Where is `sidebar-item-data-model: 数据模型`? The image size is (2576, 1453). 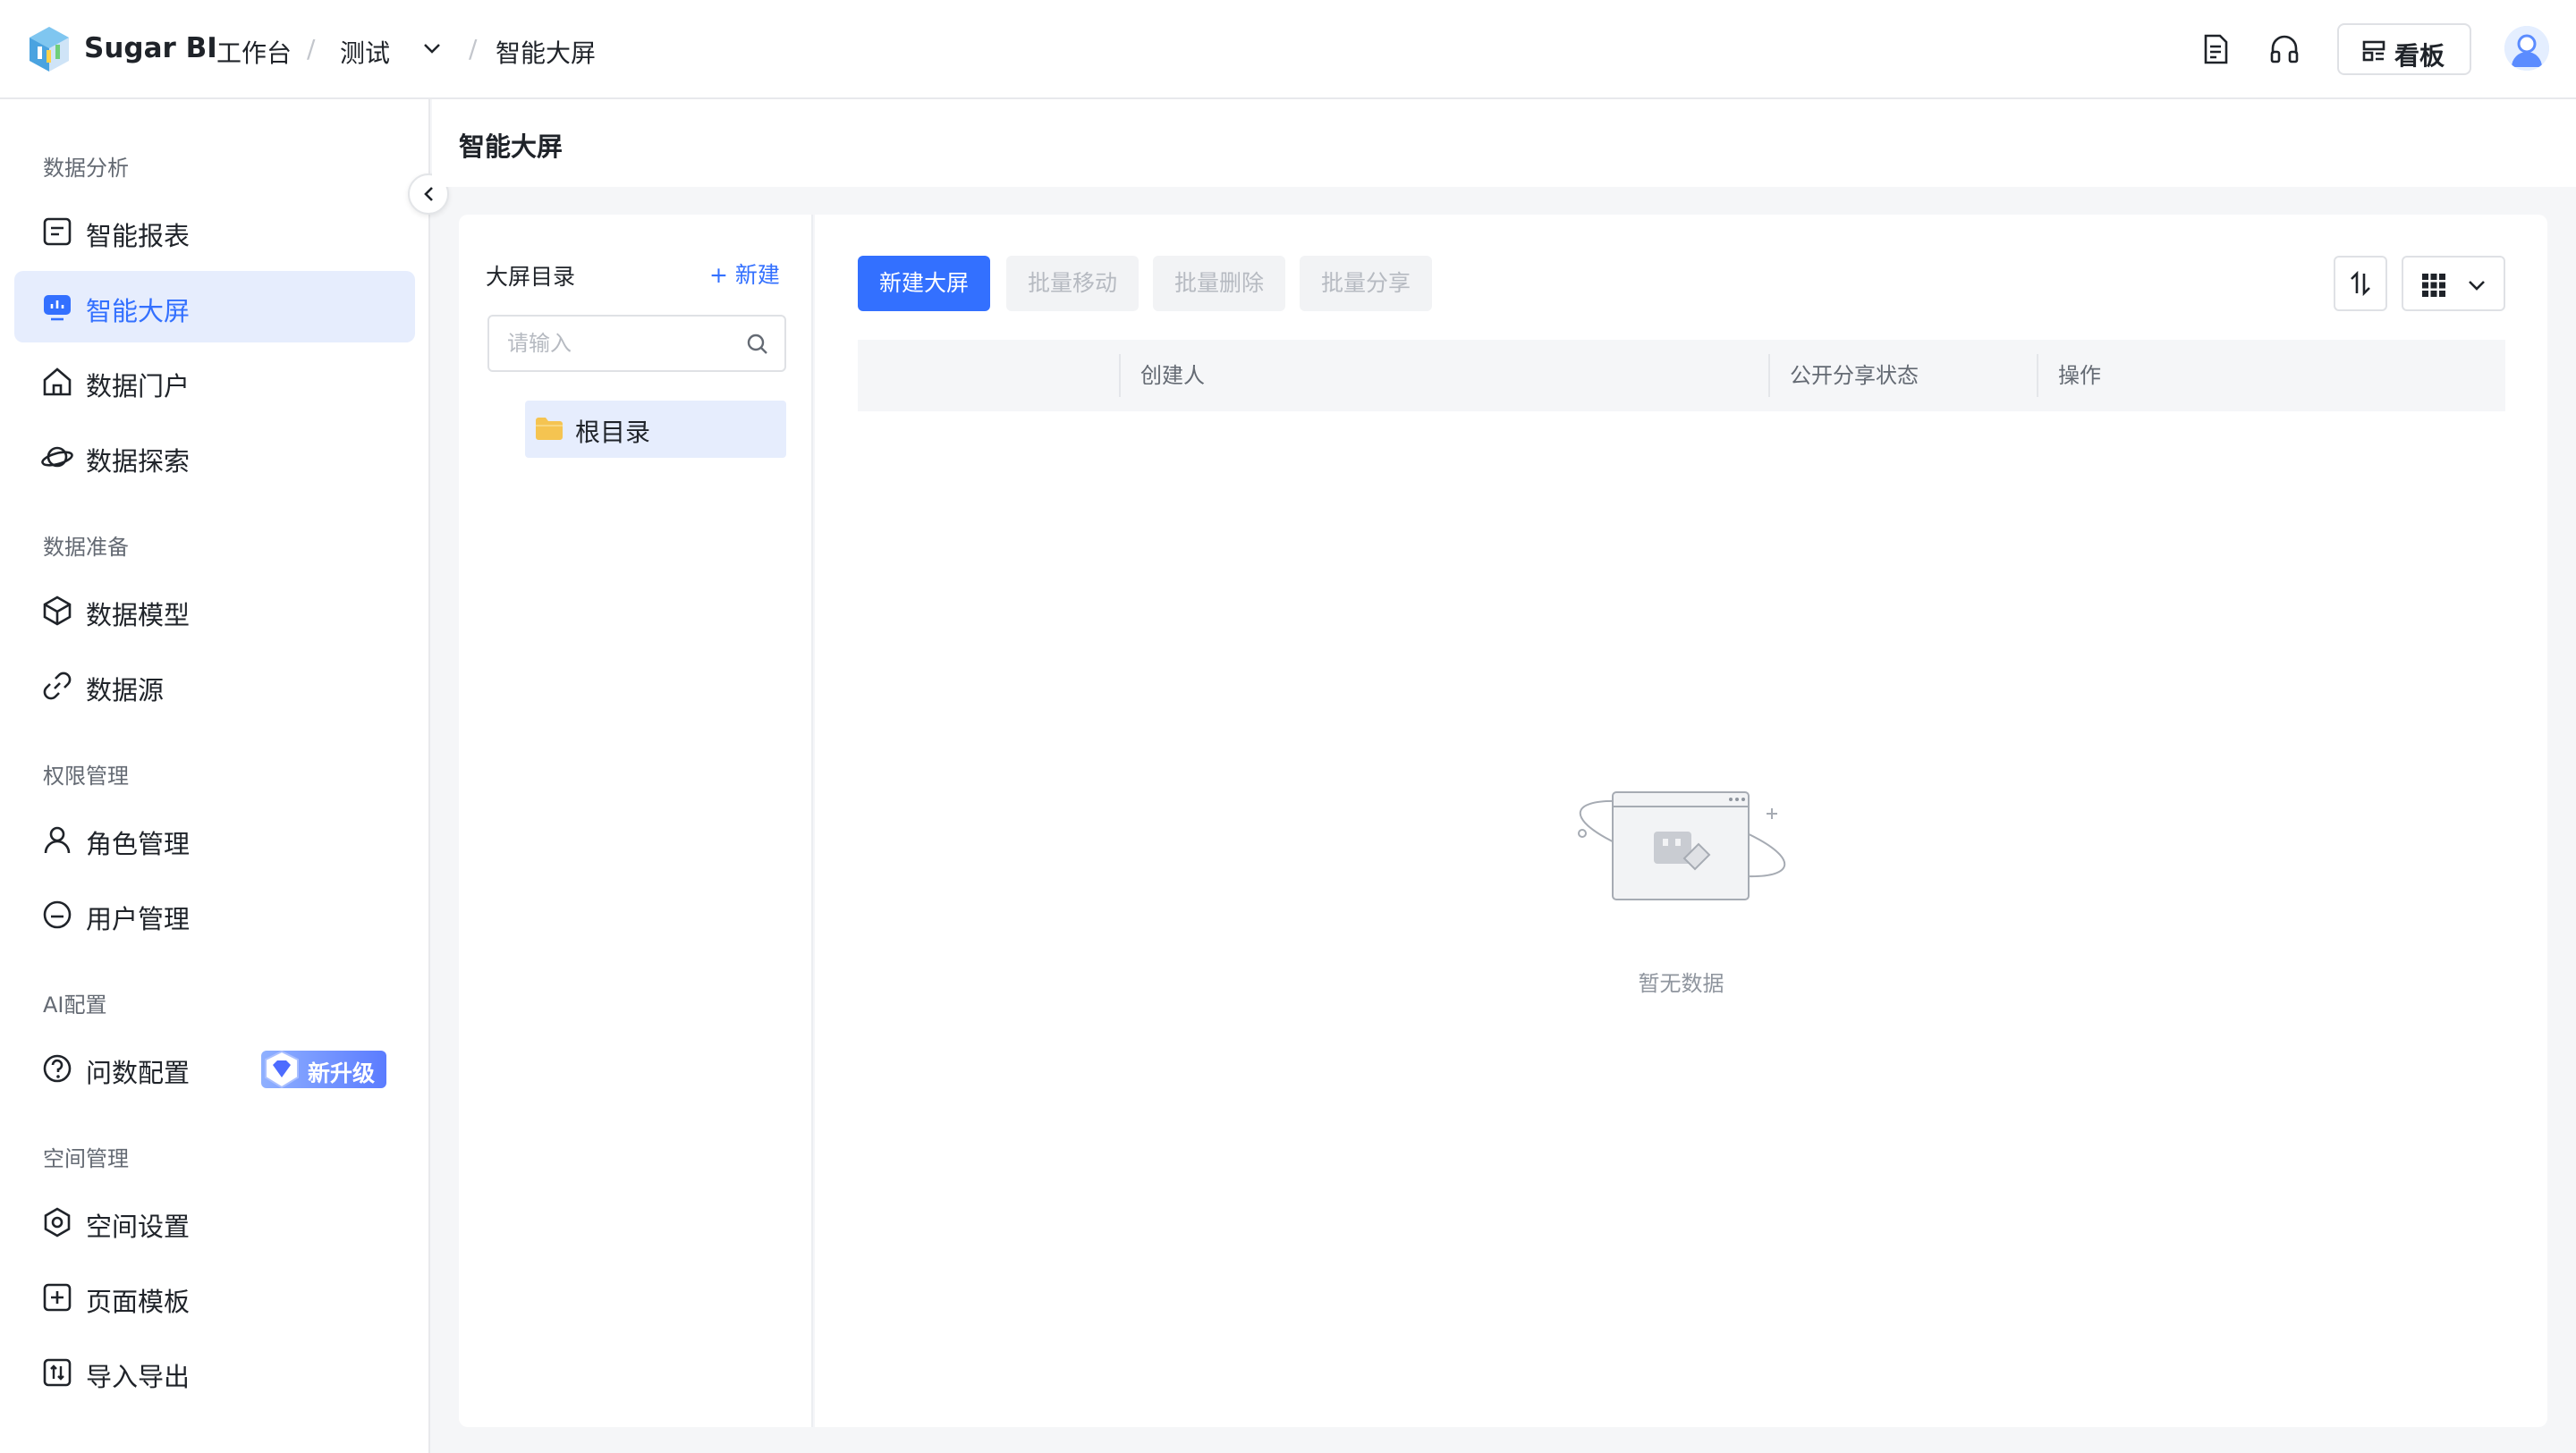 sidebar-item-data-model: 数据模型 is located at coordinates (214, 610).